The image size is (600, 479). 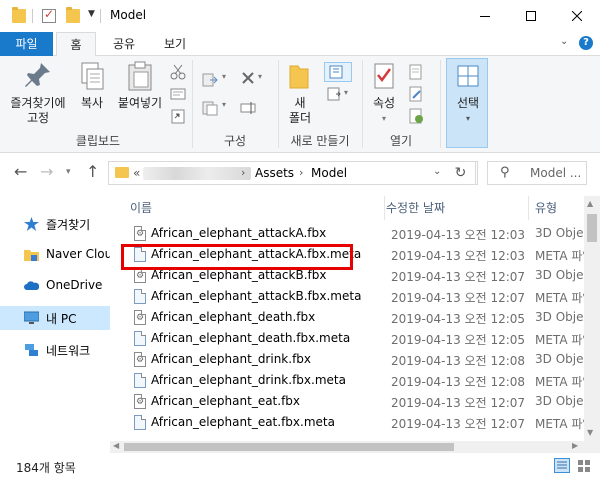 What do you see at coordinates (55, 286) in the screenshot?
I see `nav-item-onedrive: OneDrive` at bounding box center [55, 286].